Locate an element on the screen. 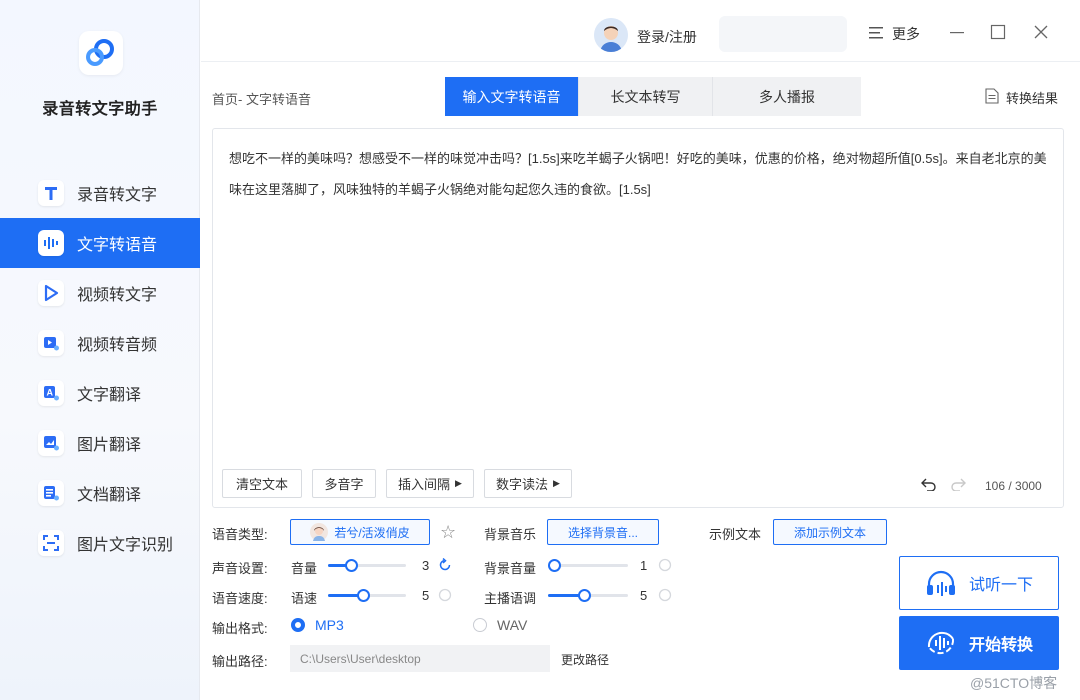 This screenshot has height=700, width=1080. speed-slider-knob is located at coordinates (364, 595).